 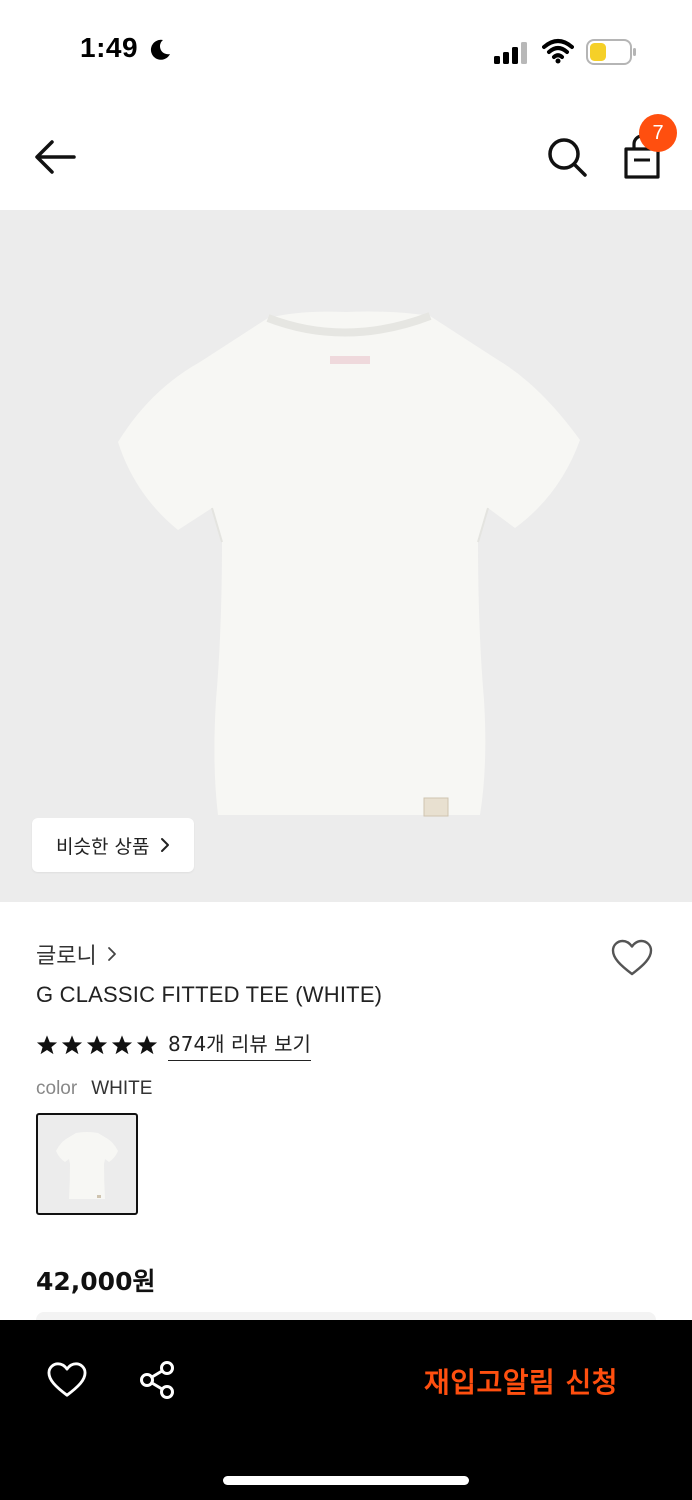 I want to click on search-button, so click(x=567, y=157).